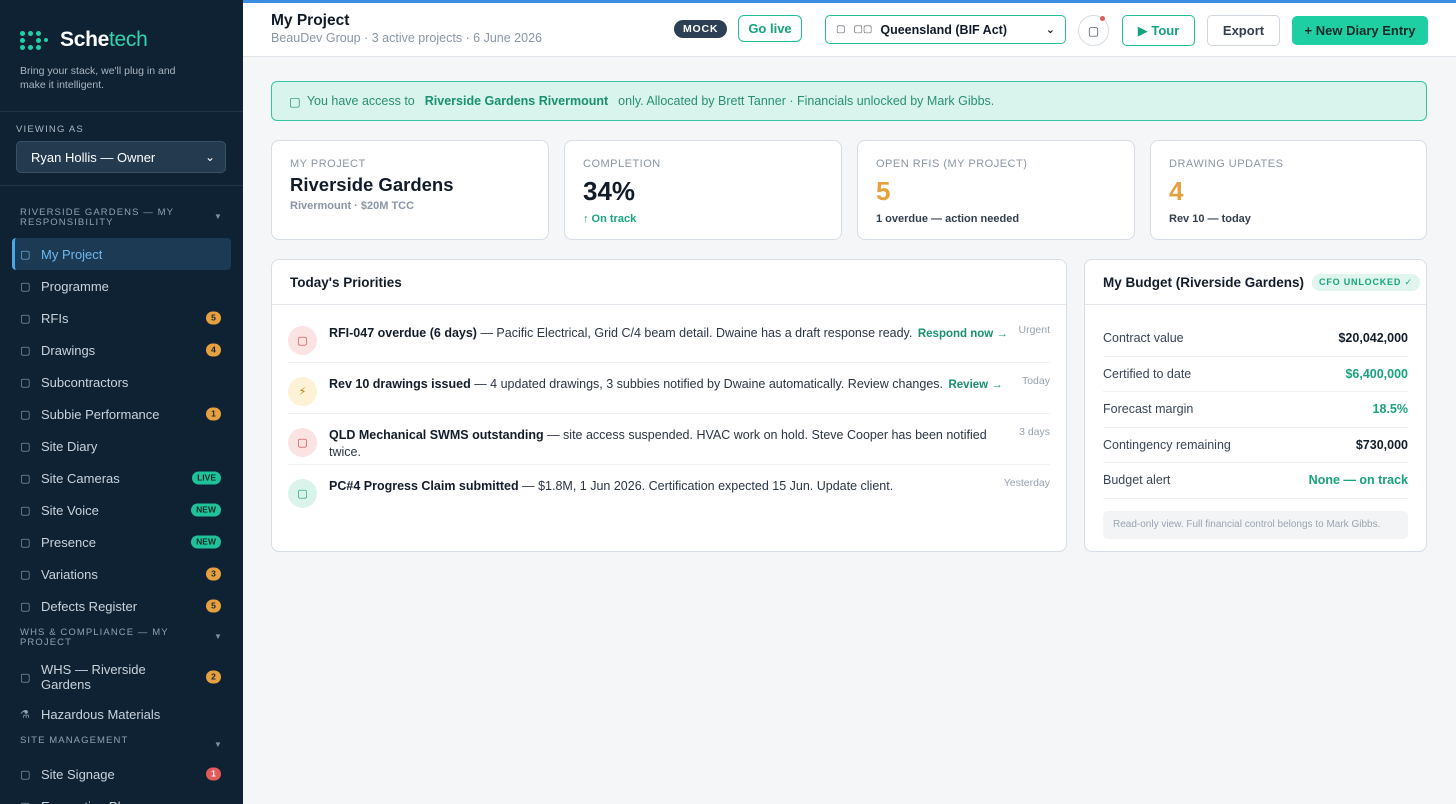  Describe the element at coordinates (25, 318) in the screenshot. I see `question-icon: ▢` at that location.